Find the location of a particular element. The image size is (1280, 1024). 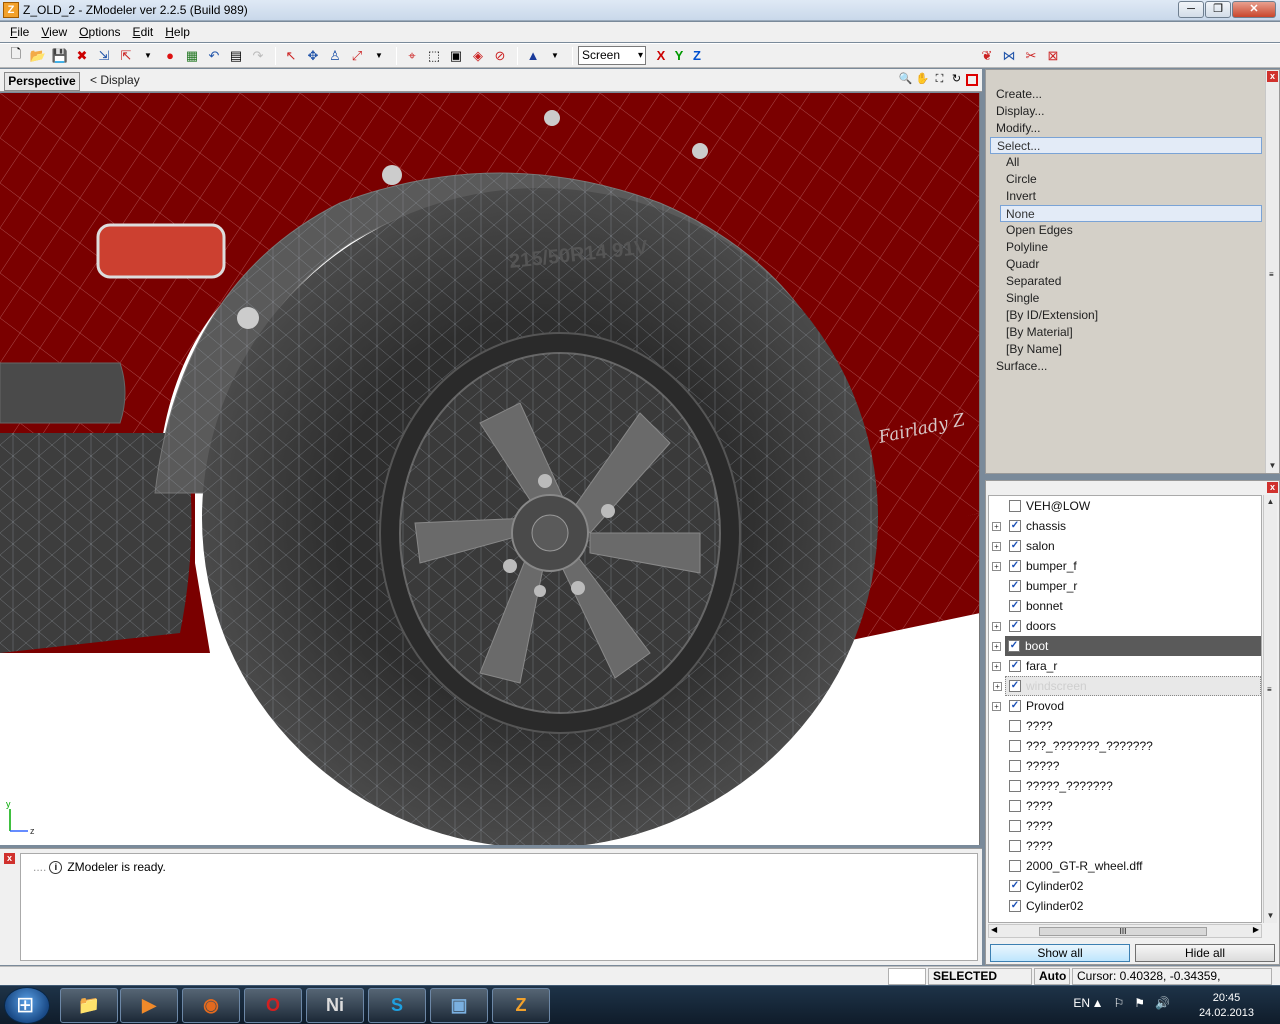

taskbar-app-firefox: ◉ is located at coordinates (211, 1005).